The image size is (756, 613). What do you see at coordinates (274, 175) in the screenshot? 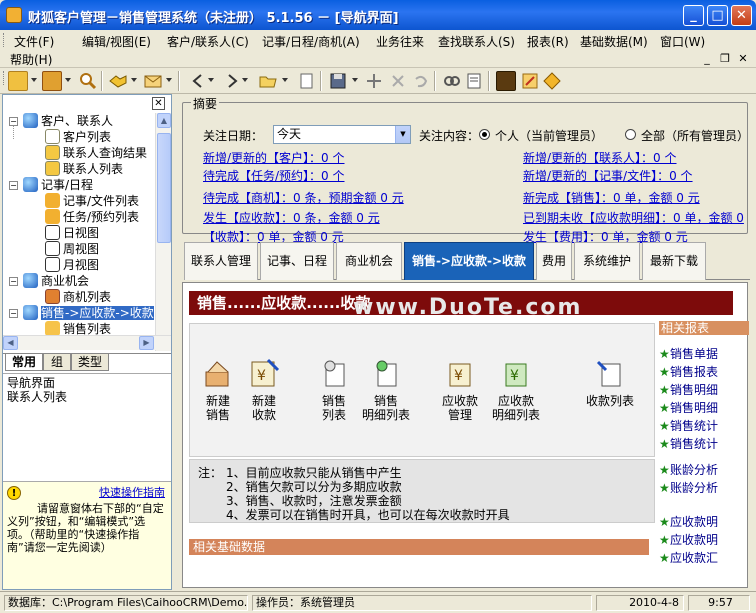
I see `summary-link-tasks: 待完成【任务/预约】：0 个` at bounding box center [274, 175].